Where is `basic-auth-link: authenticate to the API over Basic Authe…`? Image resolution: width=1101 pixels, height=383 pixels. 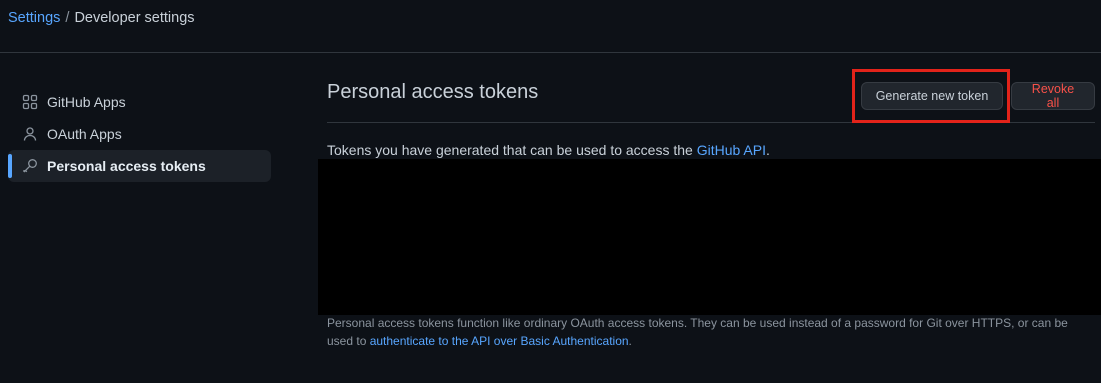 basic-auth-link: authenticate to the API over Basic Authe… is located at coordinates (499, 341).